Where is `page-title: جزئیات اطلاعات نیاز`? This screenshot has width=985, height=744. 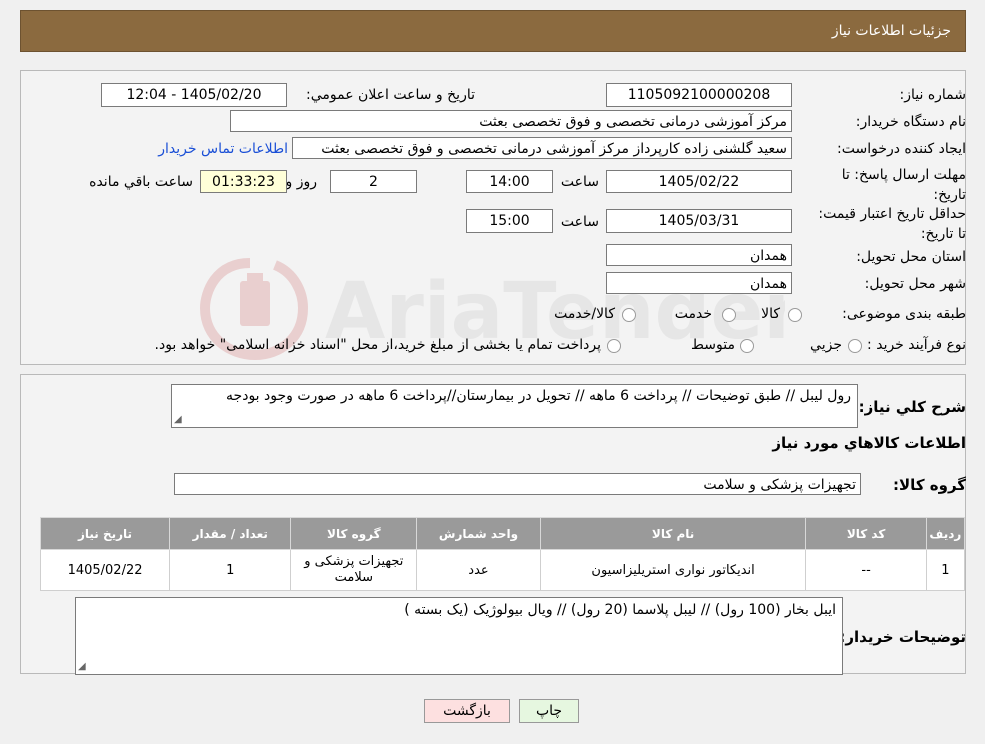 page-title: جزئیات اطلاعات نیاز is located at coordinates (891, 31).